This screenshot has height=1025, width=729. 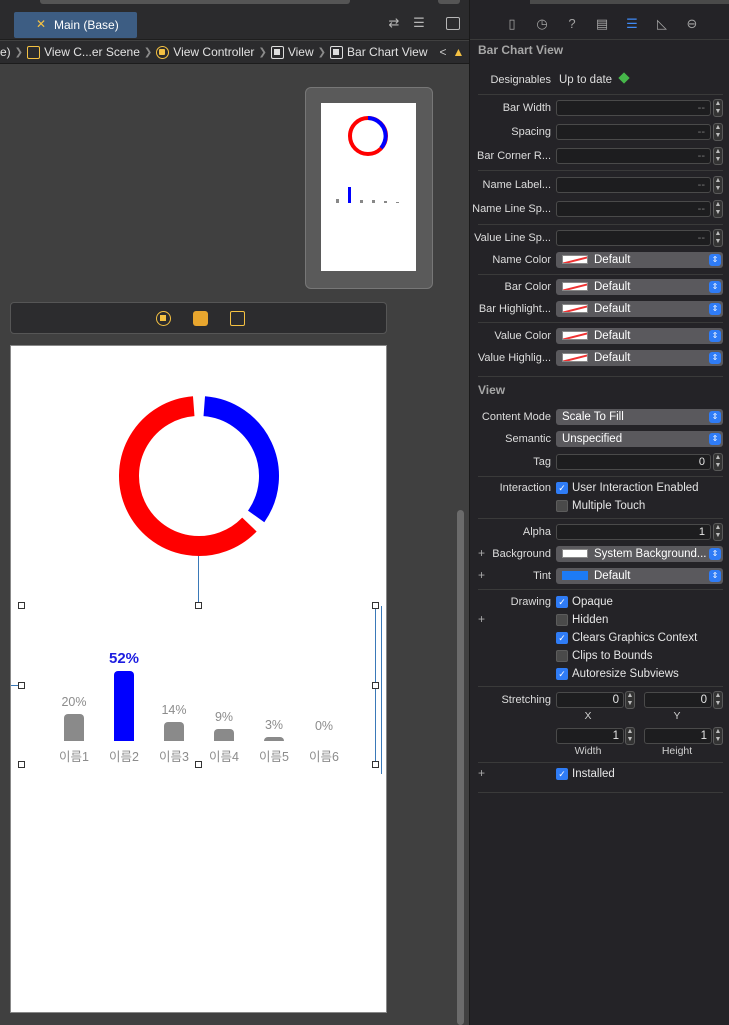 What do you see at coordinates (460, 767) in the screenshot?
I see `canvas-vertical-scrollbar` at bounding box center [460, 767].